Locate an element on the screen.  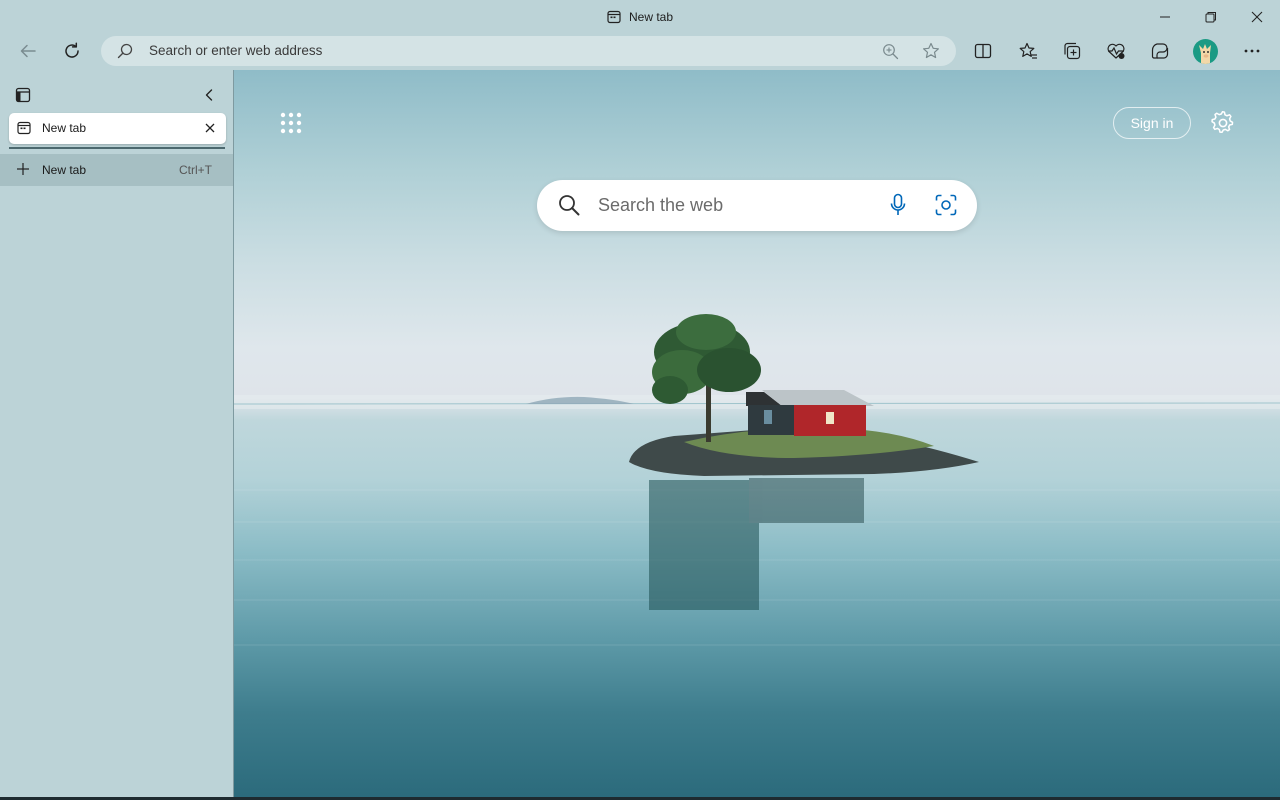
restore-button is located at coordinates (1211, 17).